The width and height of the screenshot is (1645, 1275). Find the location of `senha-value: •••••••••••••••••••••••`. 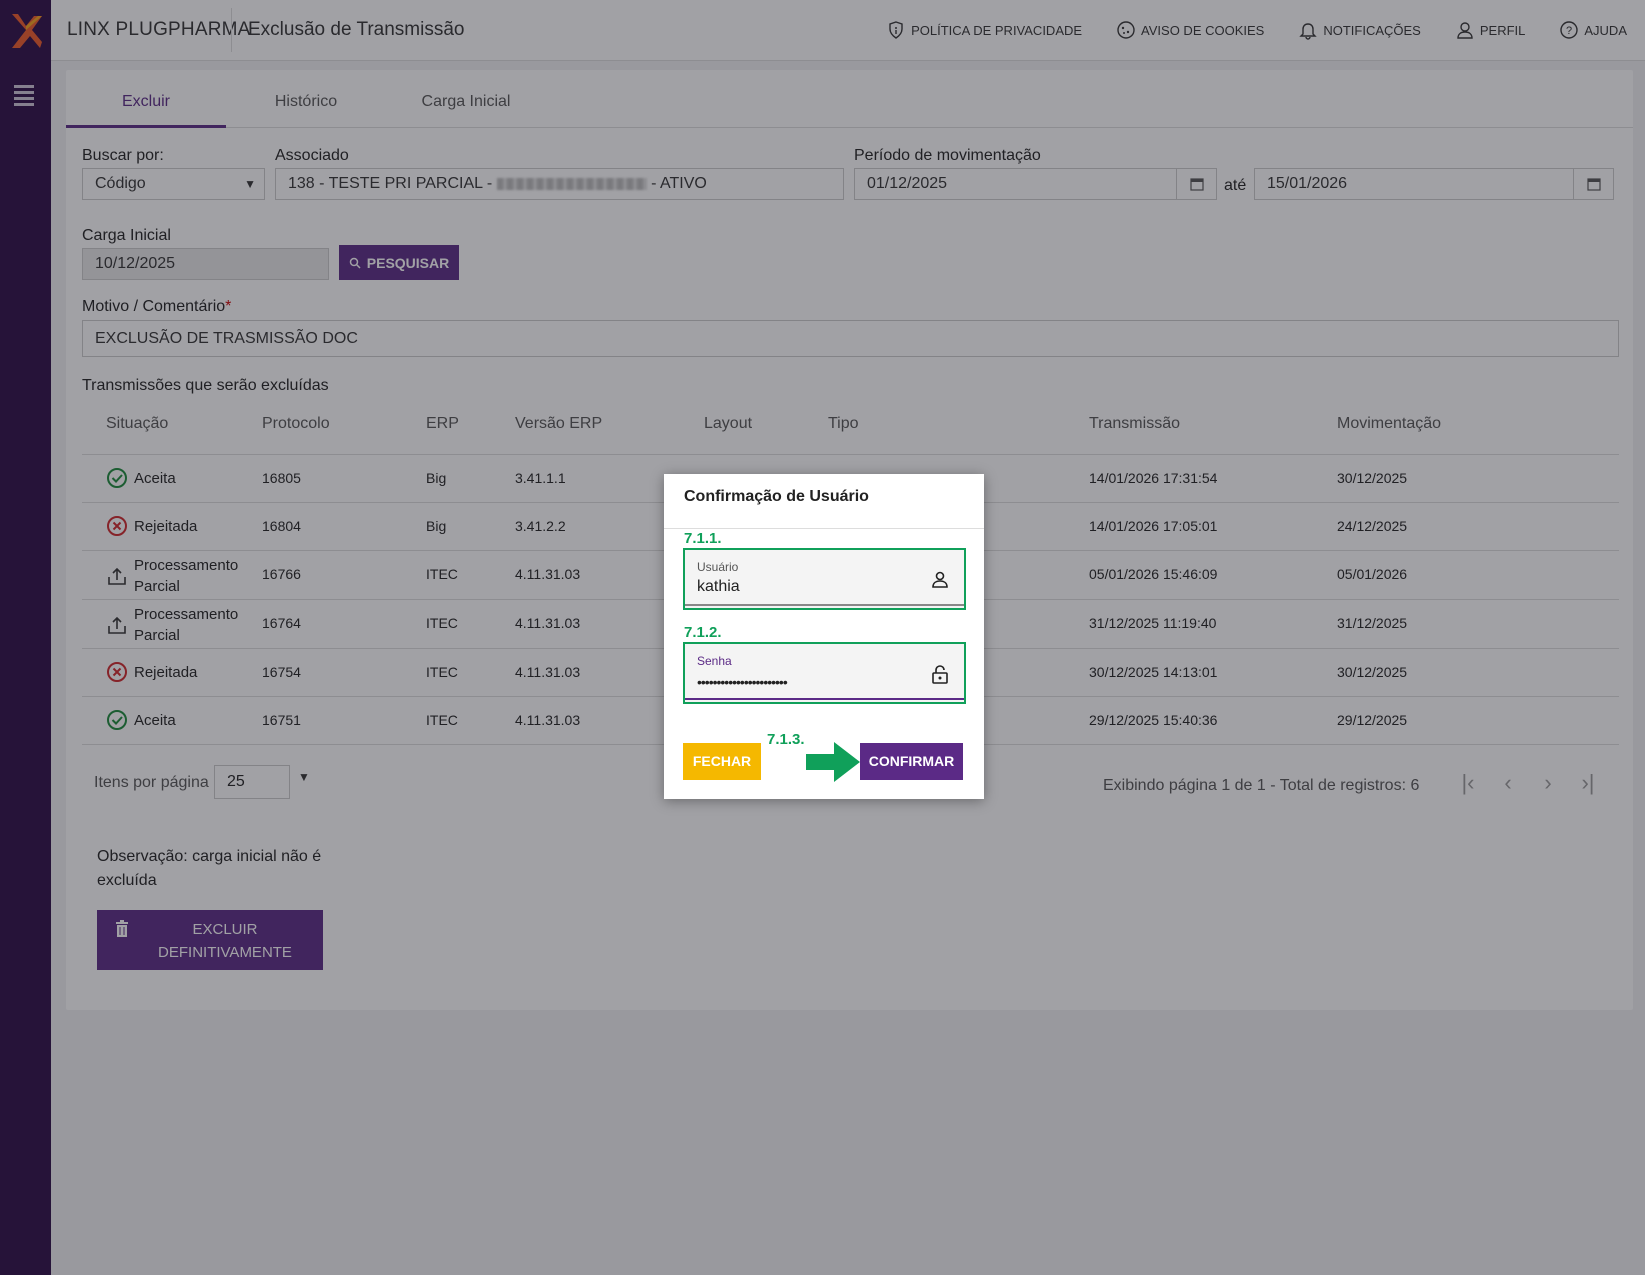

senha-value: ••••••••••••••••••••••• is located at coordinates (742, 682).